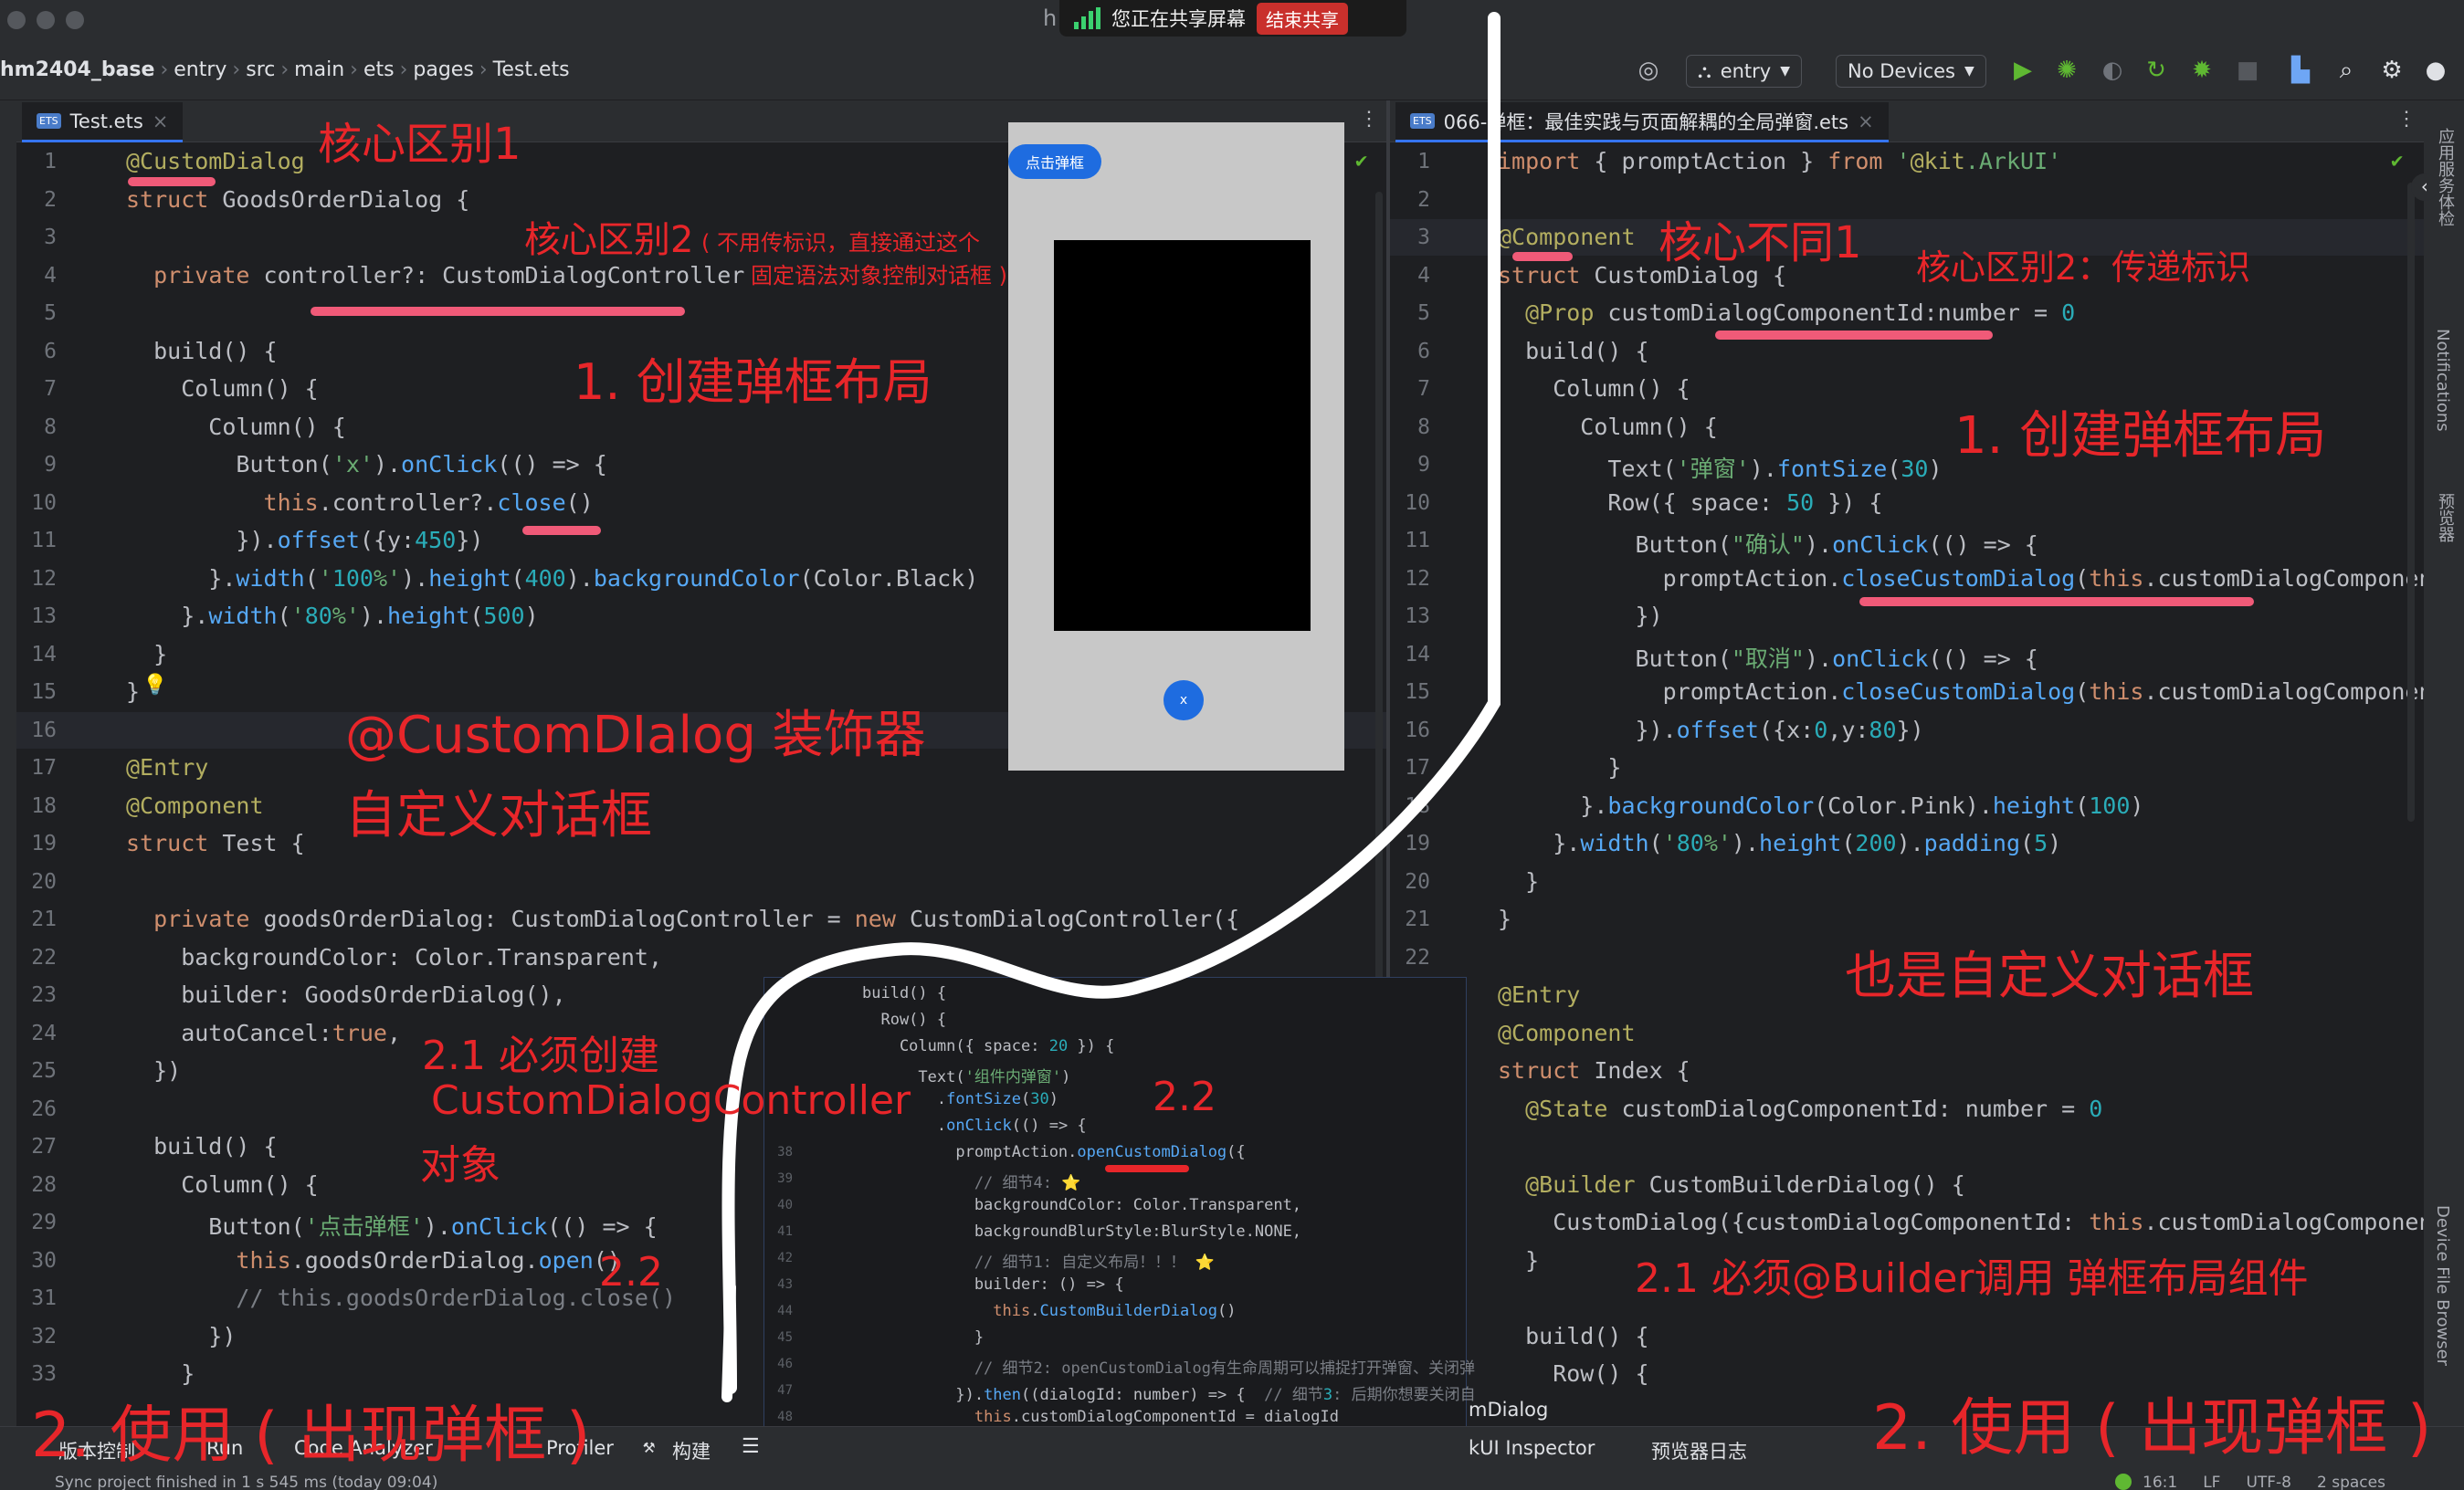  What do you see at coordinates (631, 1273) in the screenshot?
I see `annotation-left-22: 2.2` at bounding box center [631, 1273].